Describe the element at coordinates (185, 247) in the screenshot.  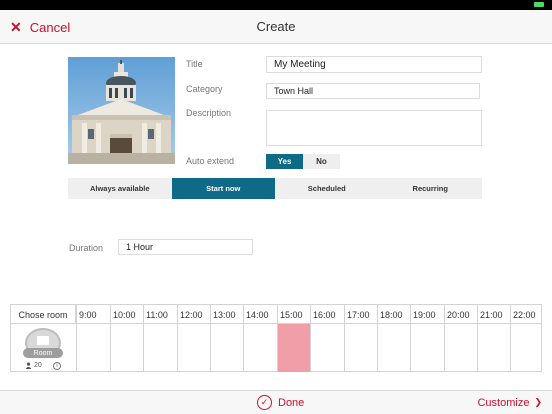
I see `duration-select: 1 Hour` at that location.